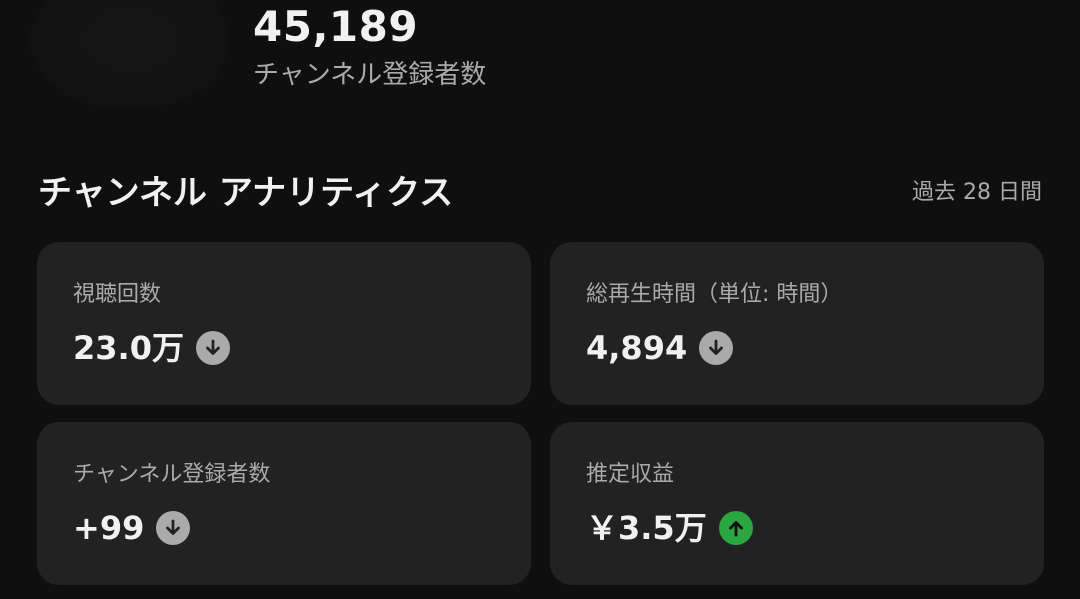 The height and width of the screenshot is (599, 1080). I want to click on metric-value: ￥3.5万, so click(646, 528).